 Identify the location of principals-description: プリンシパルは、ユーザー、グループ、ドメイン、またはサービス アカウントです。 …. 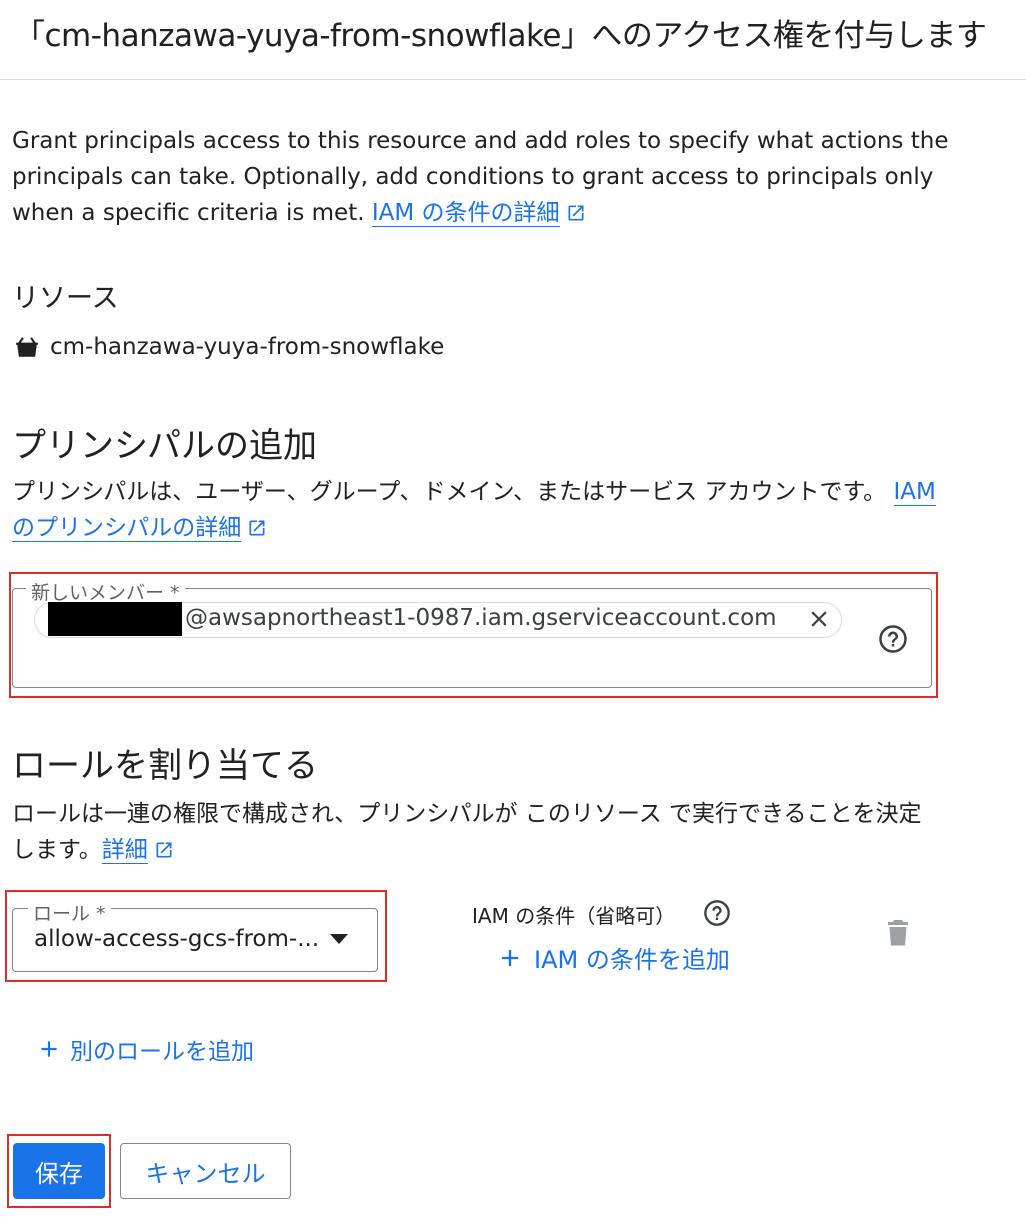
(477, 510).